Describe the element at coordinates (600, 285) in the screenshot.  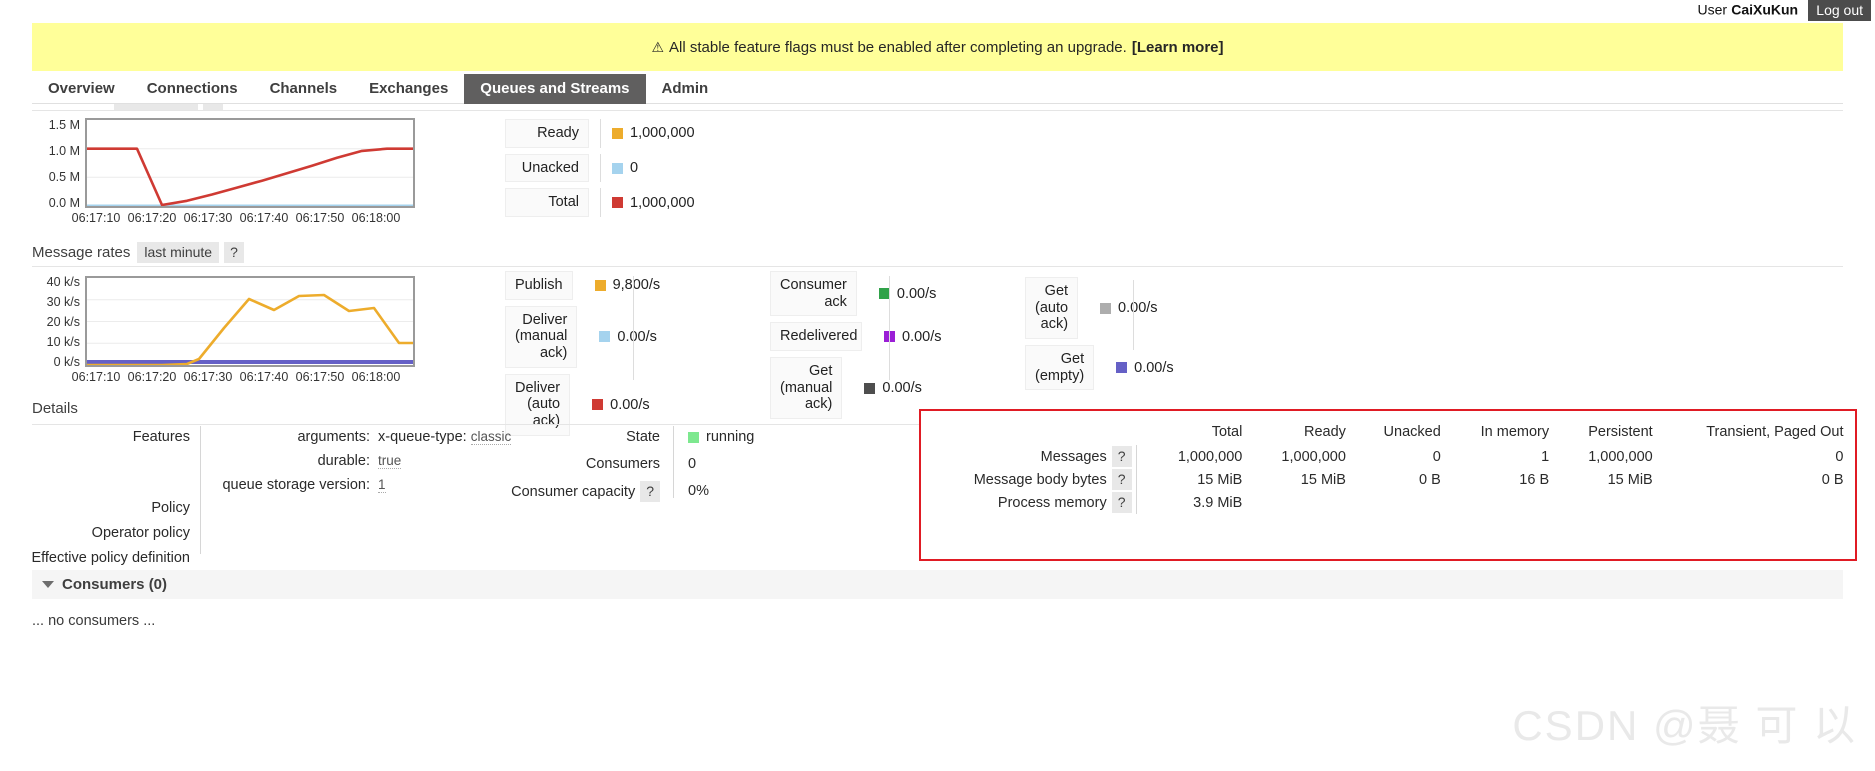
I see `legend-swatch-icon` at that location.